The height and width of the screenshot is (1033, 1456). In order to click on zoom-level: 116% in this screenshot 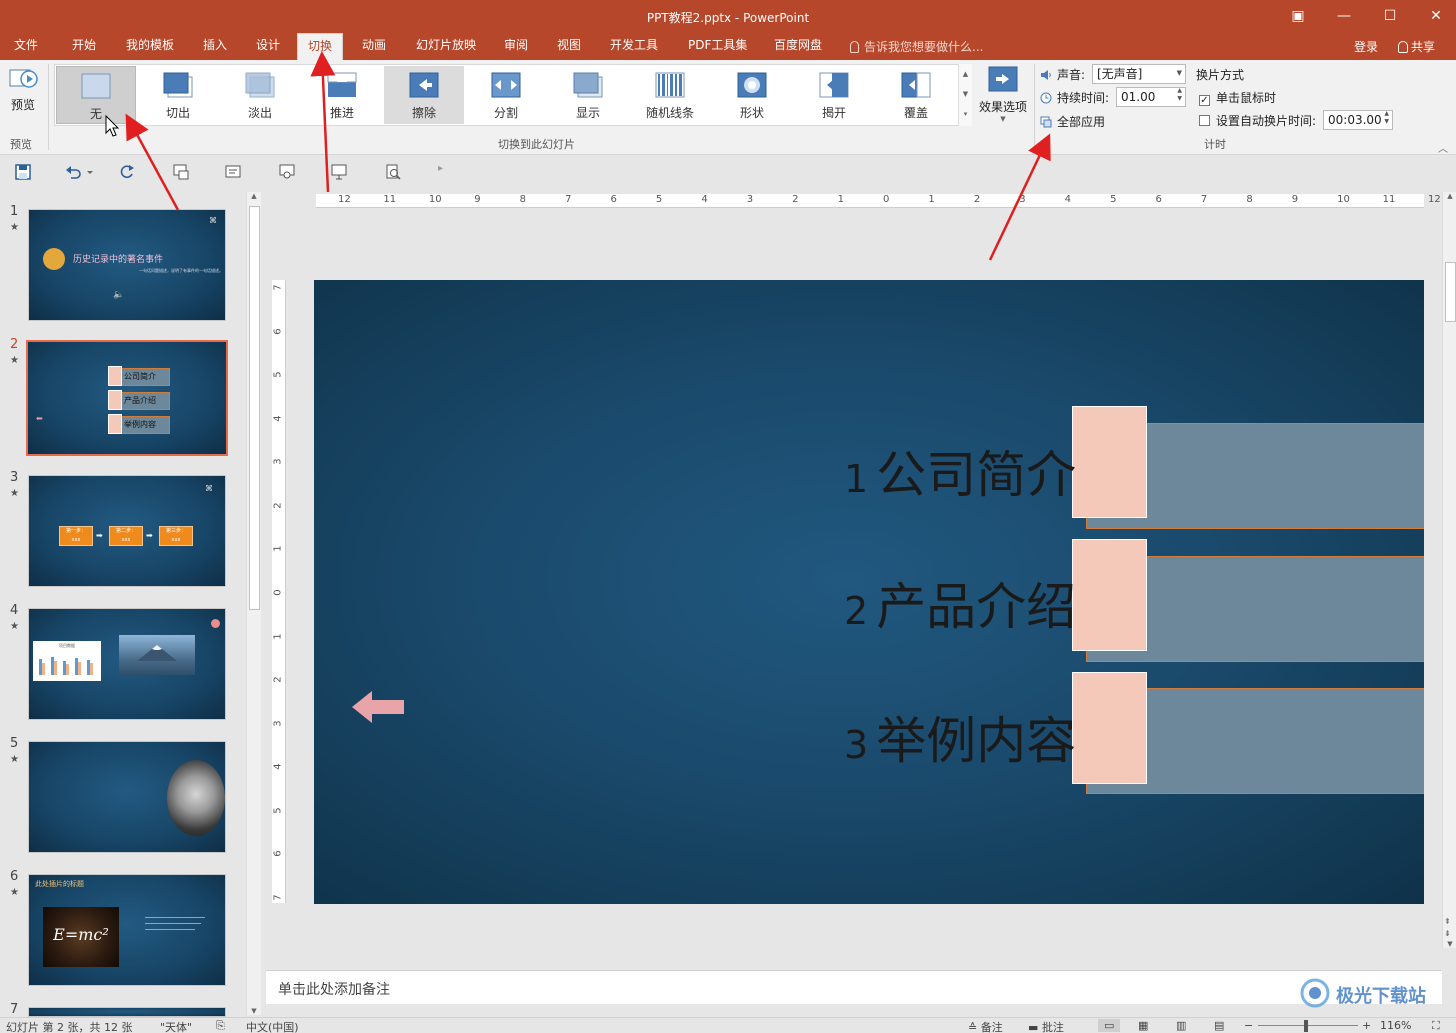, I will do `click(1395, 1025)`.